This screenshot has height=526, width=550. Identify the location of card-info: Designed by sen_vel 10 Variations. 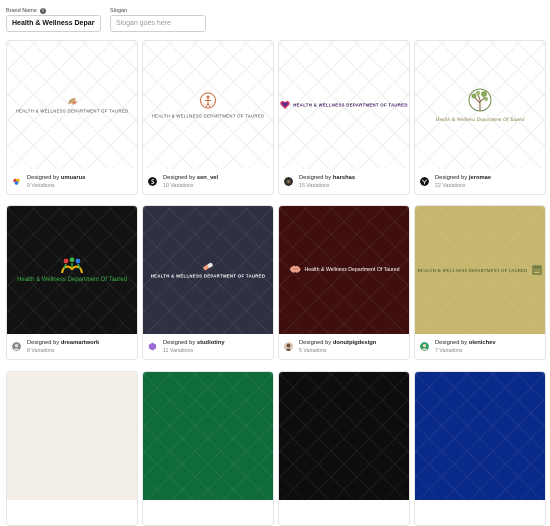
(208, 181).